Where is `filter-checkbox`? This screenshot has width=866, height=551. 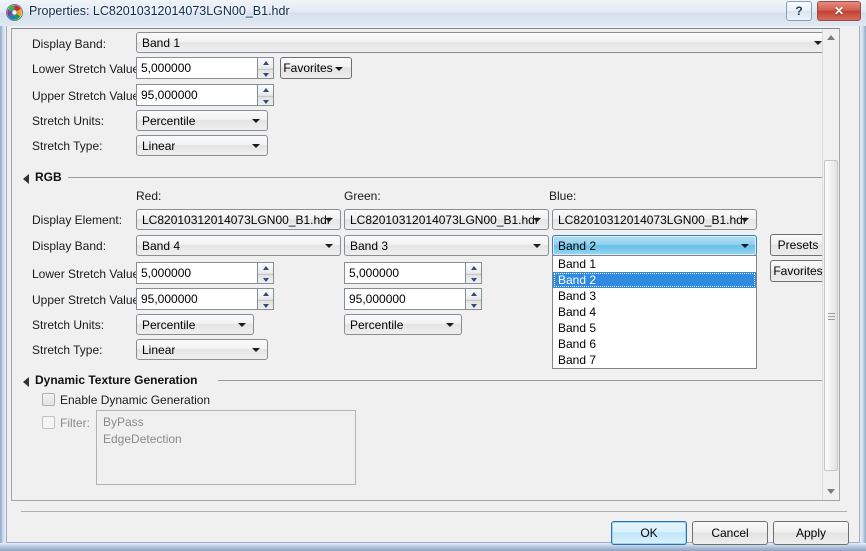 filter-checkbox is located at coordinates (48, 422).